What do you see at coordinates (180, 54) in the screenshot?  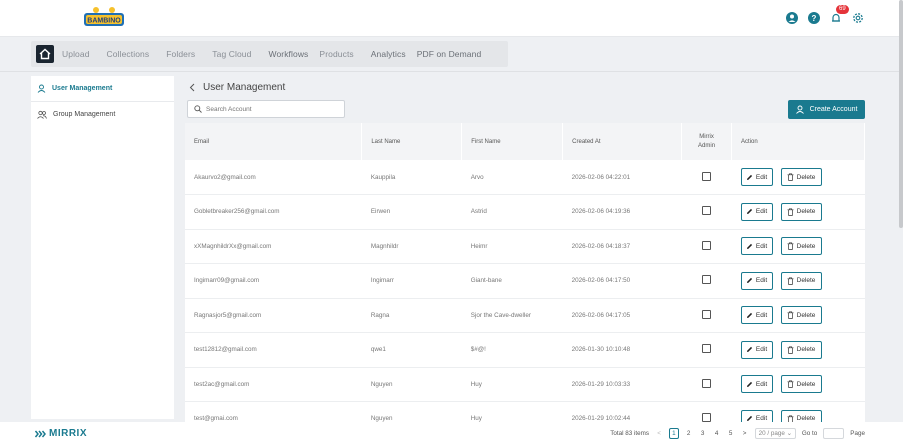 I see `nav-folders: Folders` at bounding box center [180, 54].